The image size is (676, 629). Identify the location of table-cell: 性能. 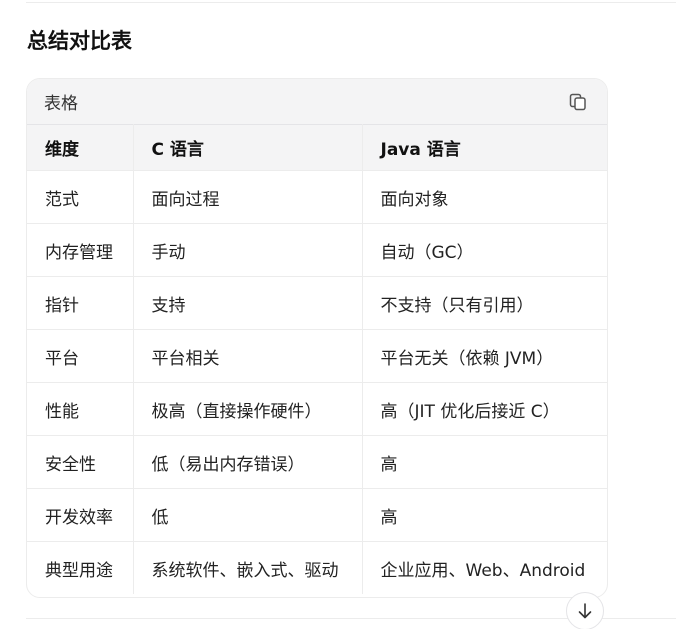
(80, 409).